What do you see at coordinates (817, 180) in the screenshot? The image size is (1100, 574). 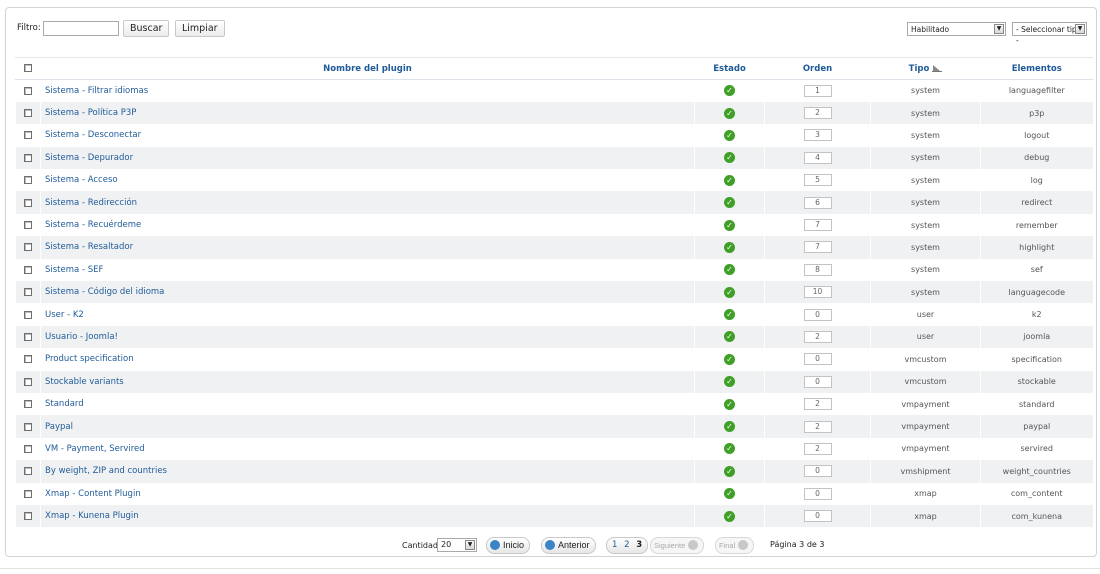 I see `order-input: 5` at bounding box center [817, 180].